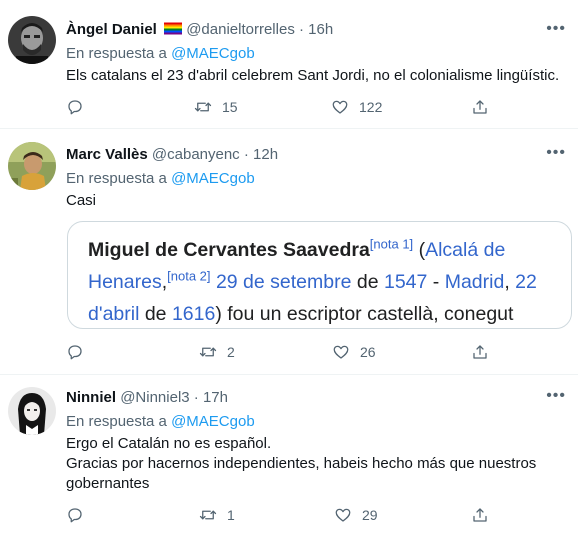 The width and height of the screenshot is (578, 540). I want to click on pride-flag-icon, so click(173, 28).